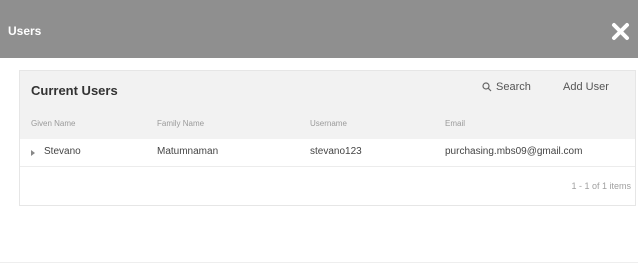 This screenshot has height=268, width=638. What do you see at coordinates (33, 153) in the screenshot?
I see `expand-arrow-icon` at bounding box center [33, 153].